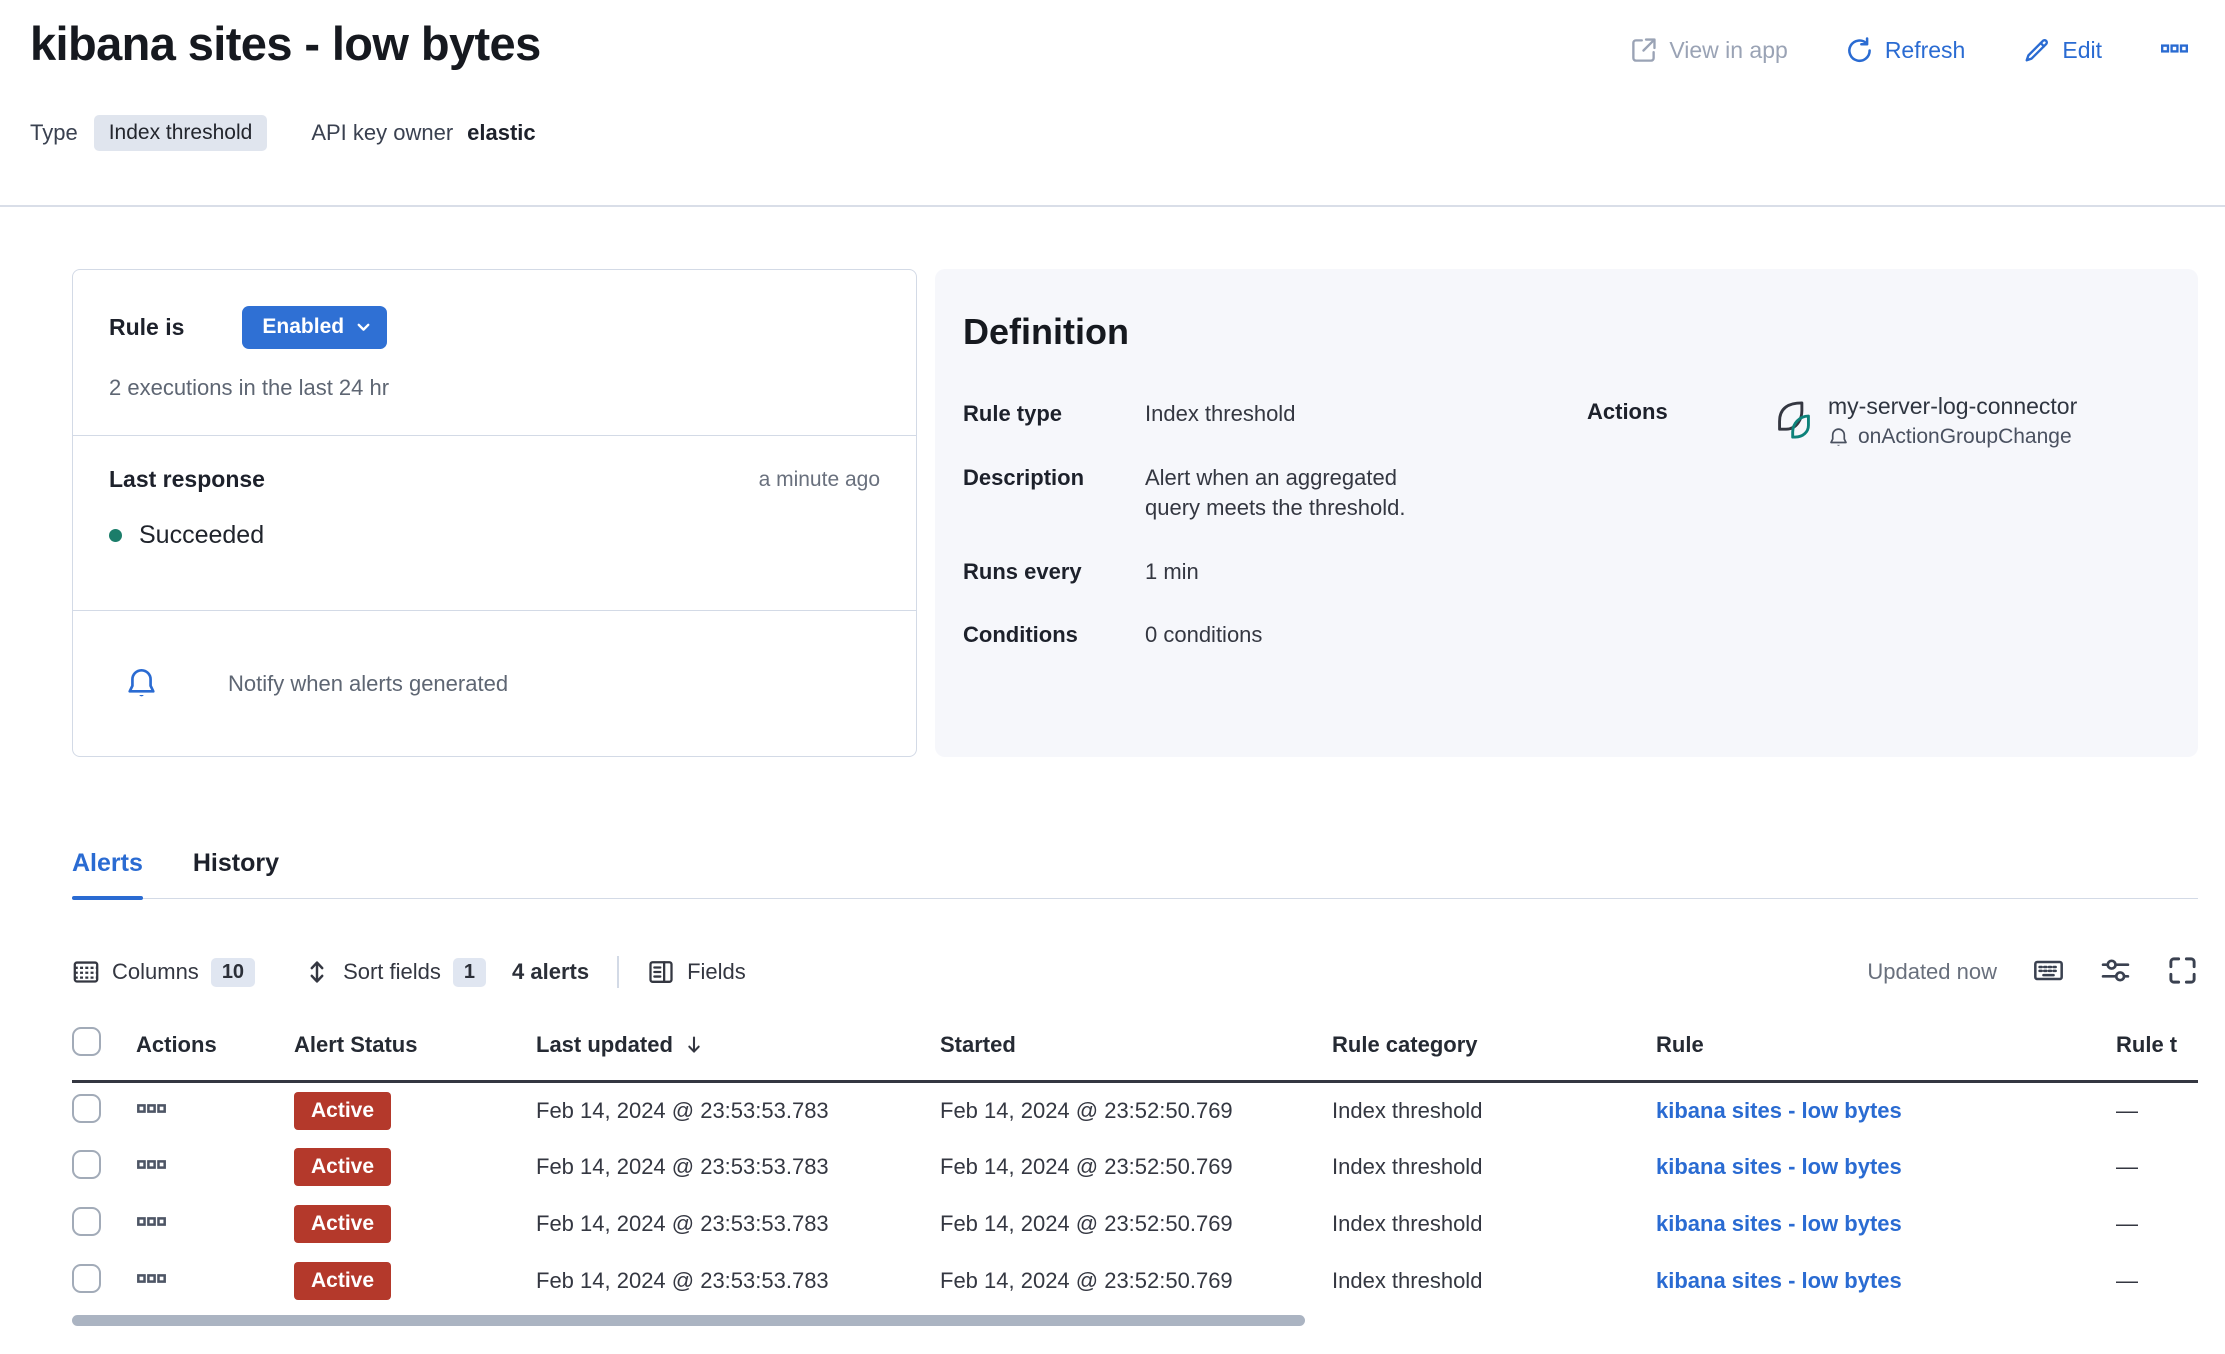  What do you see at coordinates (392, 972) in the screenshot?
I see `sort-fields-label: Sort fields` at bounding box center [392, 972].